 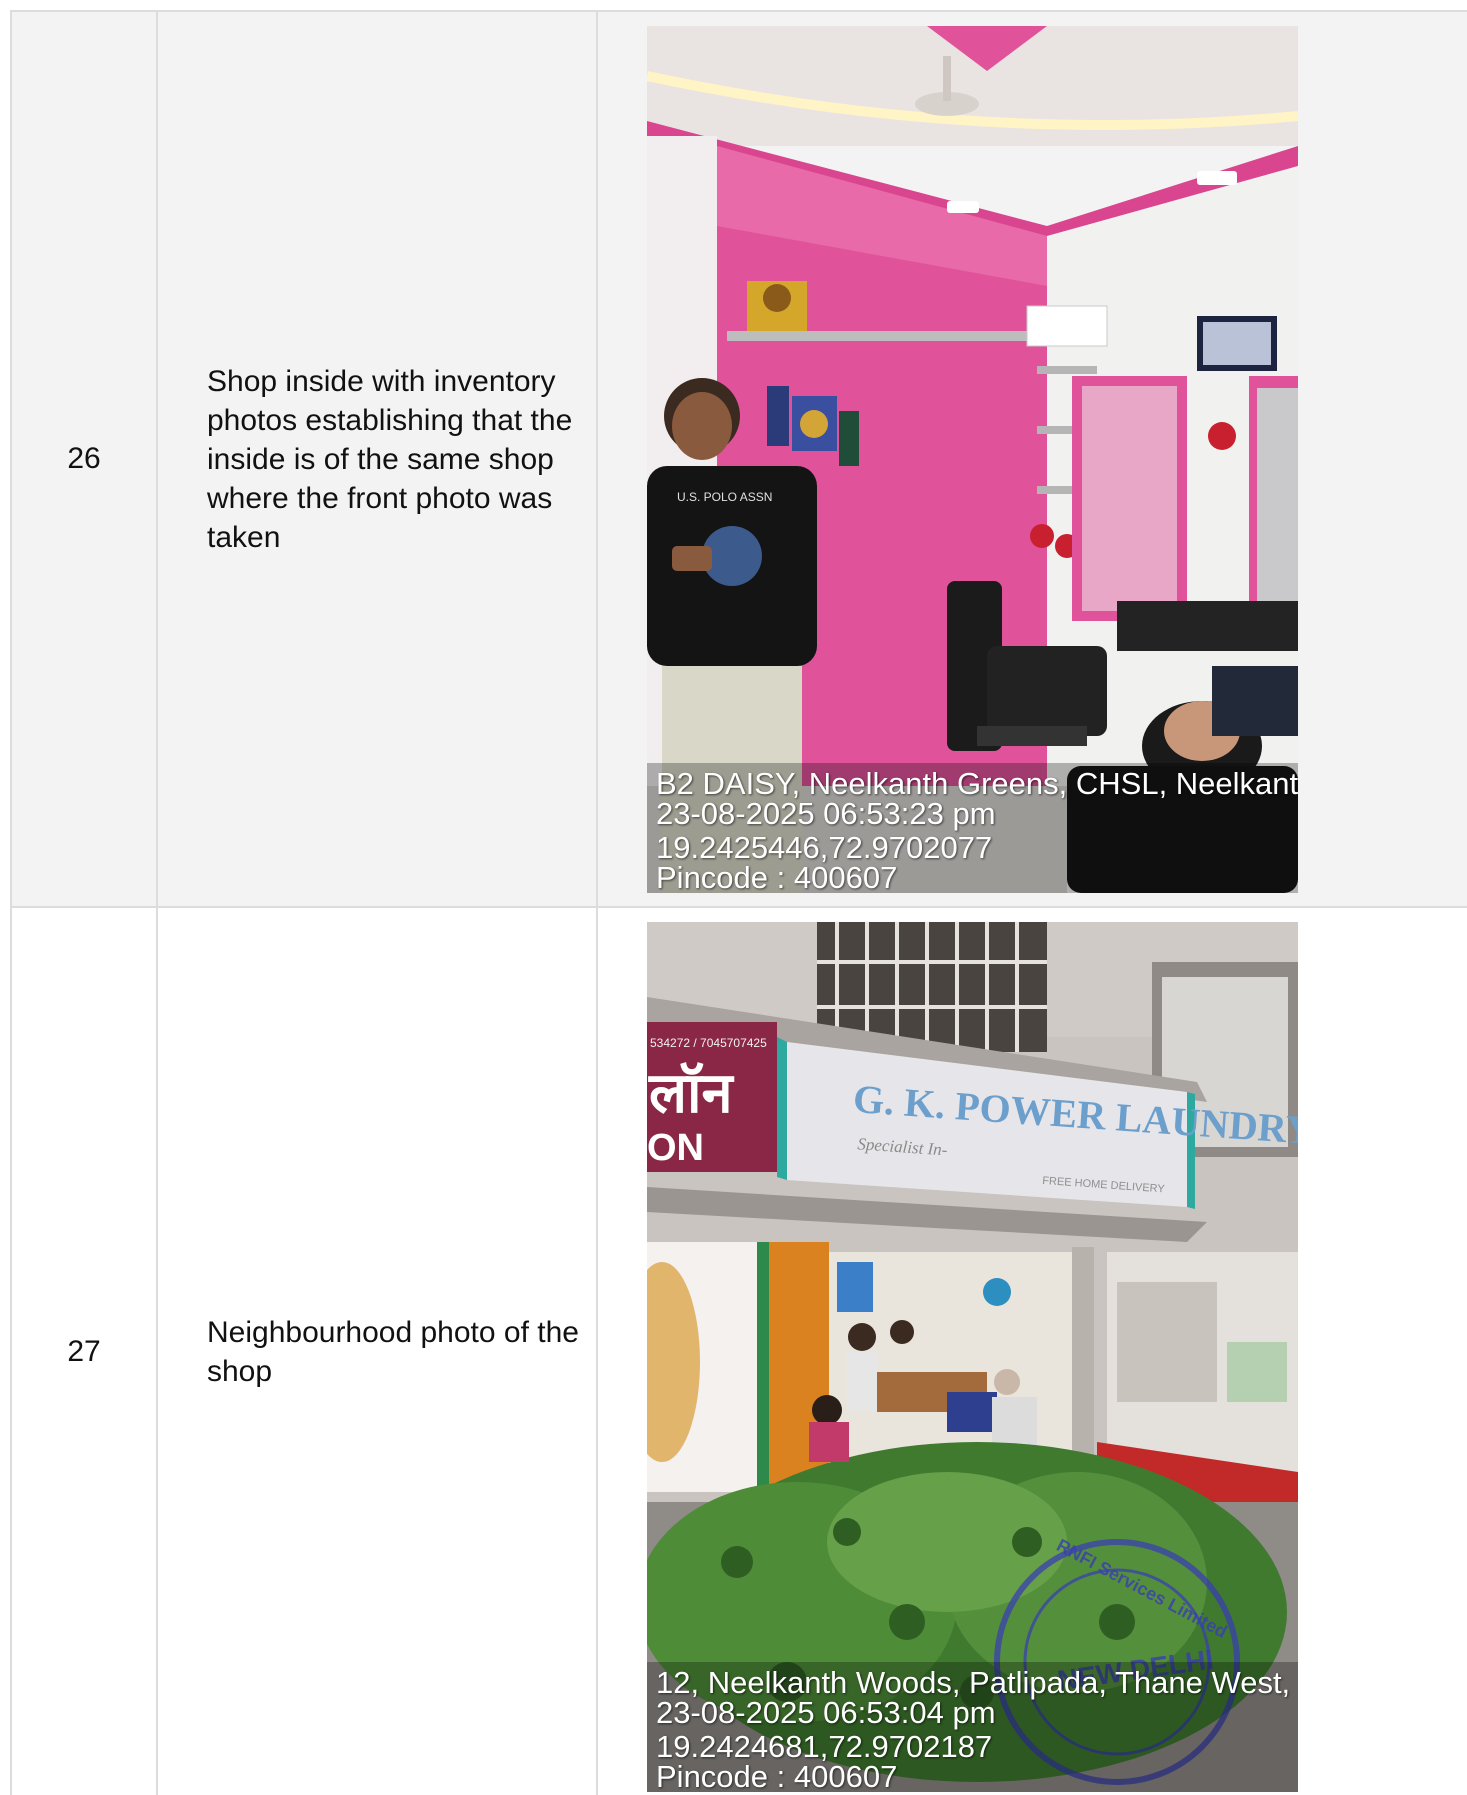 I want to click on row-number: 27, so click(x=85, y=1351).